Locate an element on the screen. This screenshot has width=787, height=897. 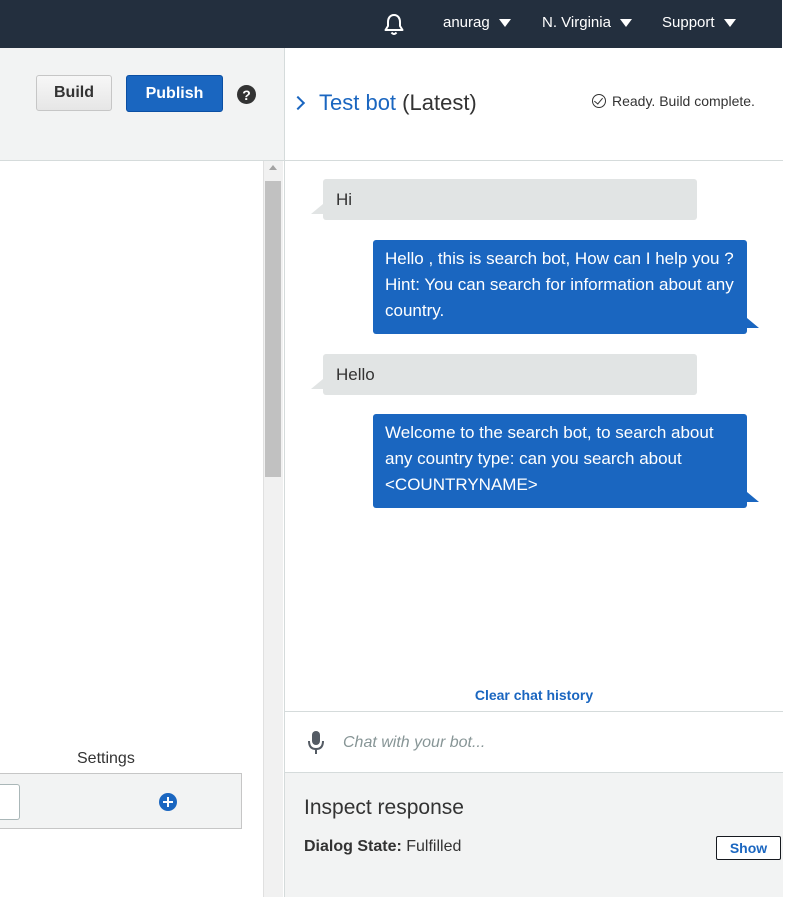
test-bot-version: (Latest) is located at coordinates (439, 102).